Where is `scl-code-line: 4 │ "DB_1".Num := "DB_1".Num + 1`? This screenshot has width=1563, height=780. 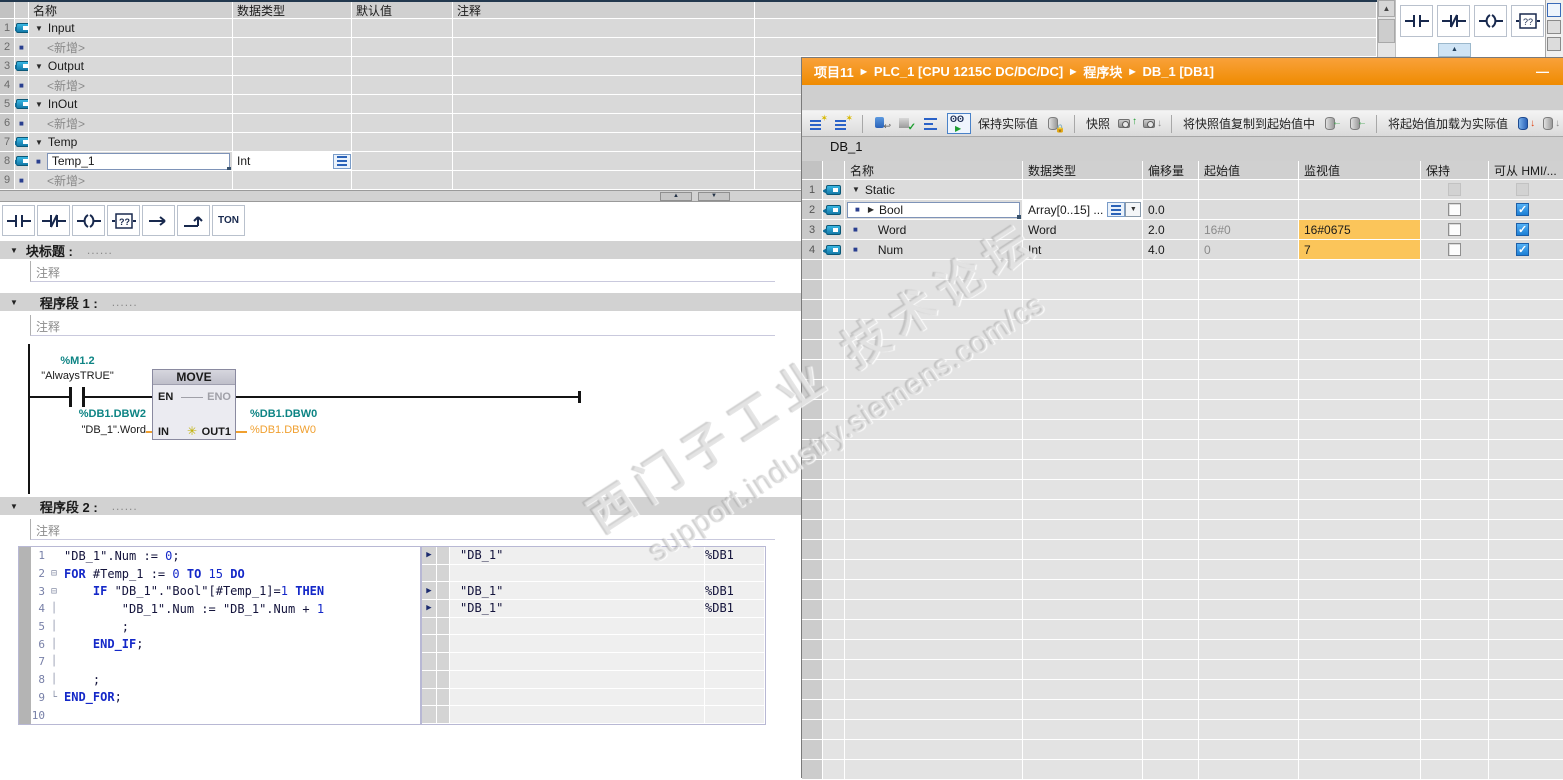
scl-code-line: 4 │ "DB_1".Num := "DB_1".Num + 1 is located at coordinates (219, 609).